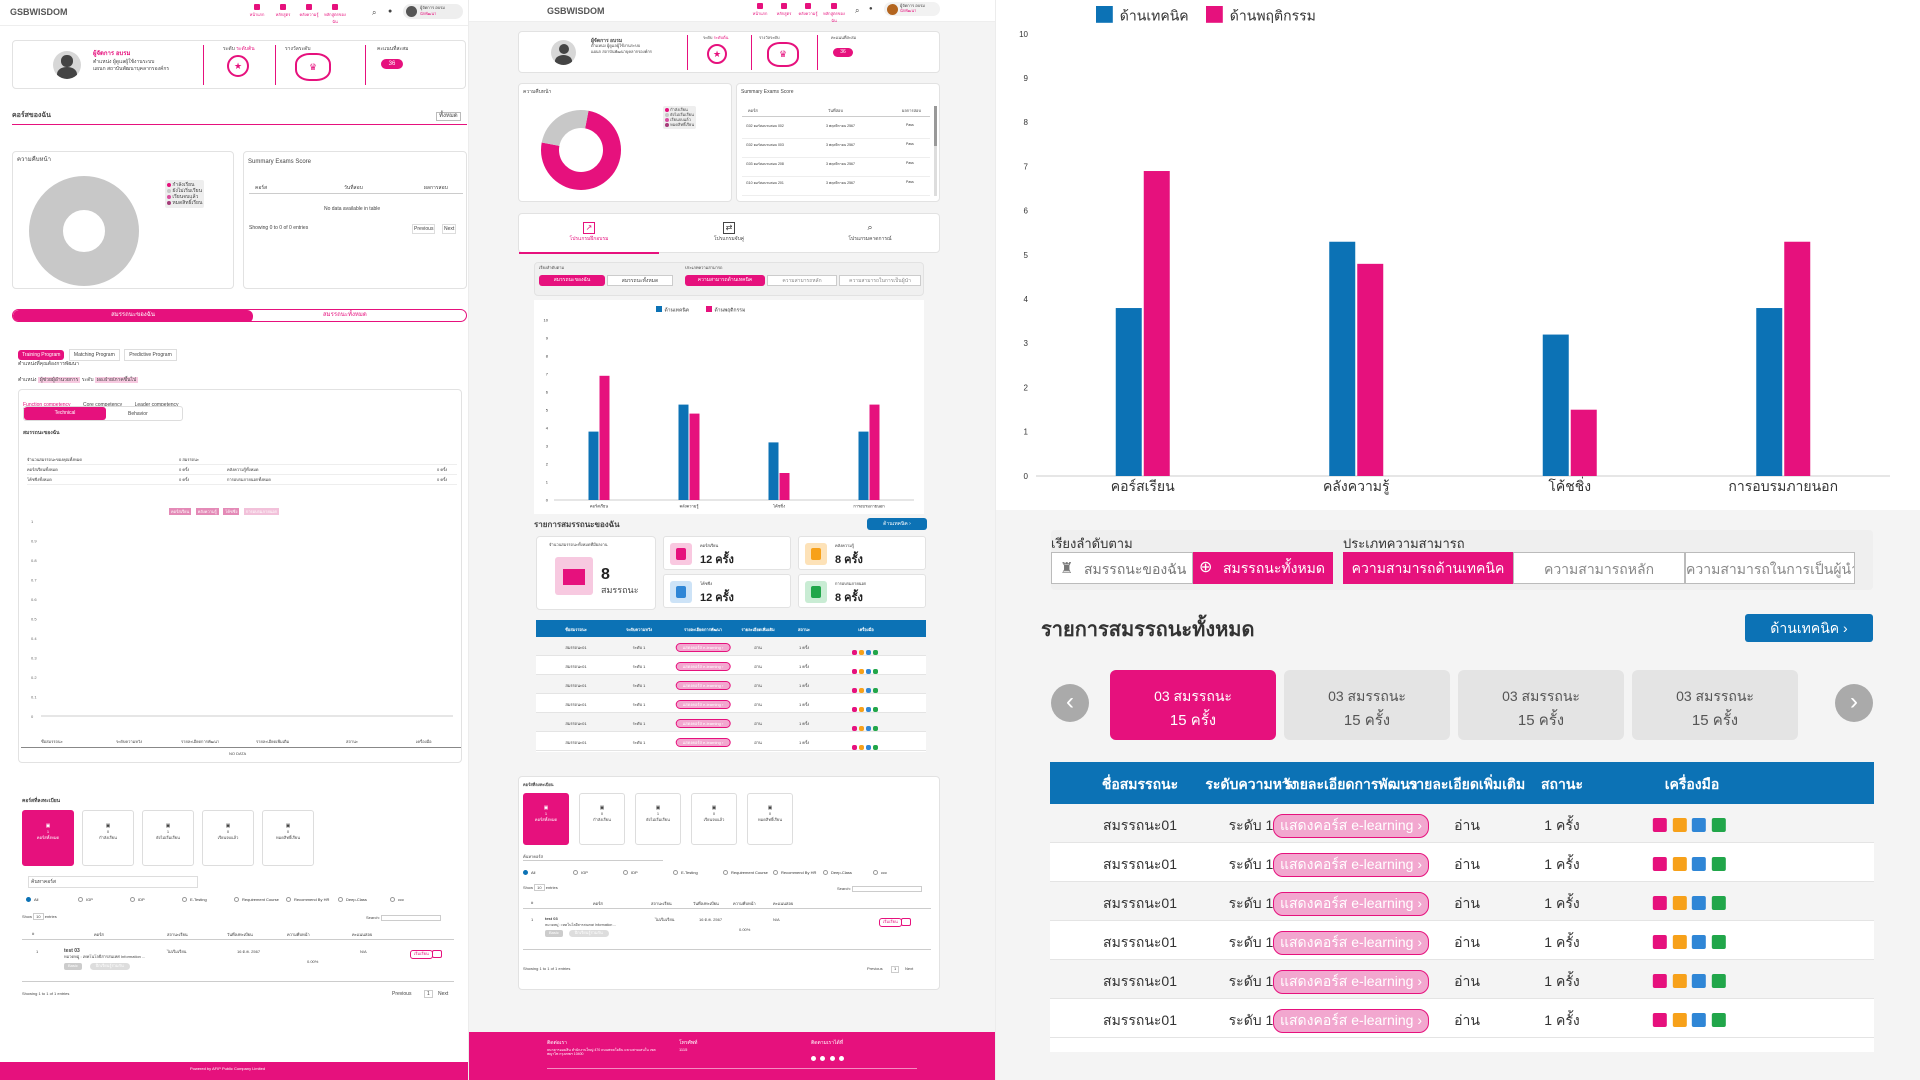 Image resolution: width=1920 pixels, height=1080 pixels. Describe the element at coordinates (857, 11) in the screenshot. I see `search-icon: ⌕` at that location.